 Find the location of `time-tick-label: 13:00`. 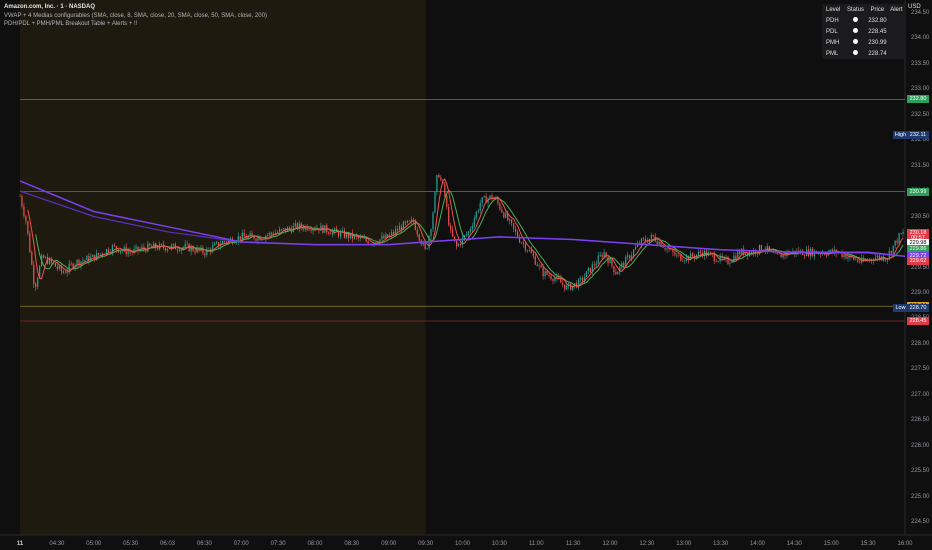

time-tick-label: 13:00 is located at coordinates (684, 544).